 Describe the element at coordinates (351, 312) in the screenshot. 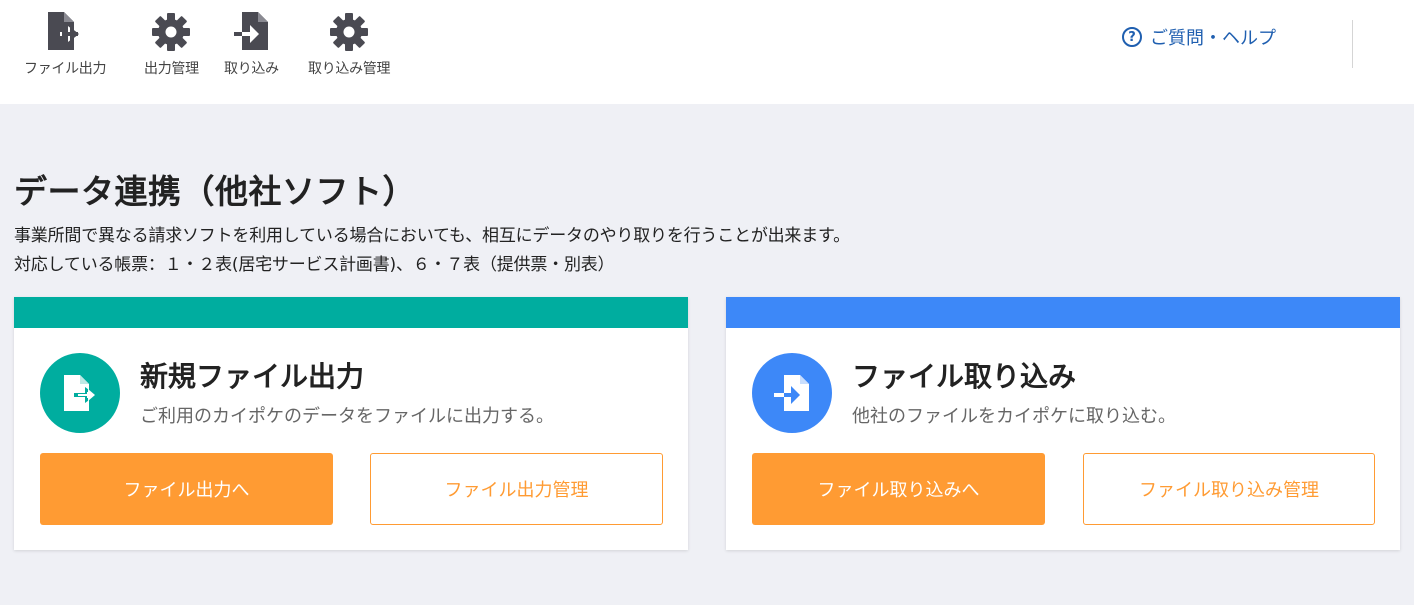

I see `export-card-accent-bar` at that location.